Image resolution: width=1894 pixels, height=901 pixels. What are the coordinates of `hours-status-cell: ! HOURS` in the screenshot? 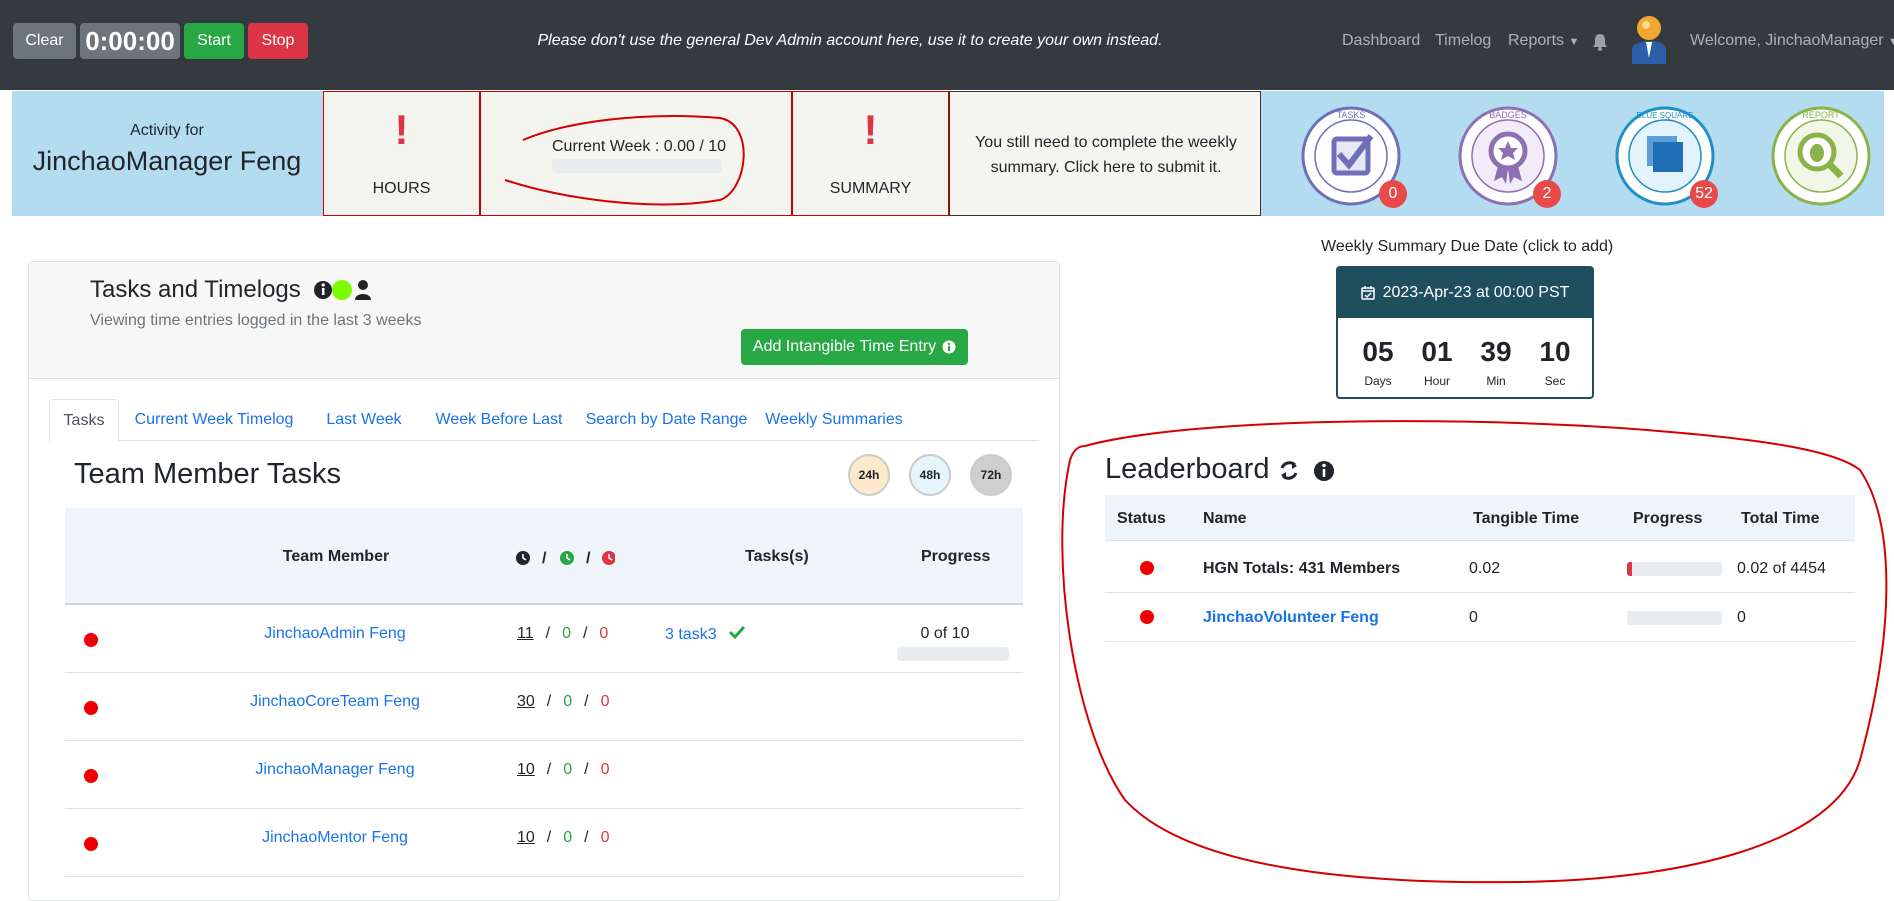 It's located at (401, 153).